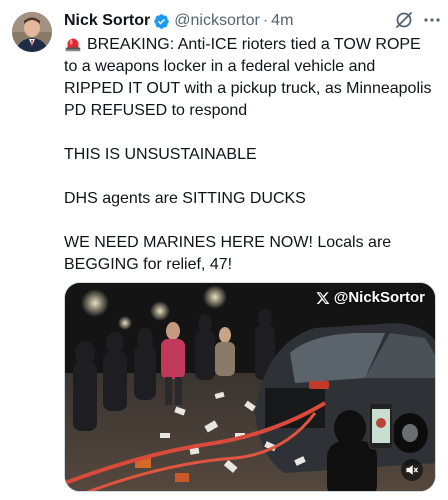 The image size is (448, 500). What do you see at coordinates (107, 21) in the screenshot?
I see `author-name: Nick Sortor` at bounding box center [107, 21].